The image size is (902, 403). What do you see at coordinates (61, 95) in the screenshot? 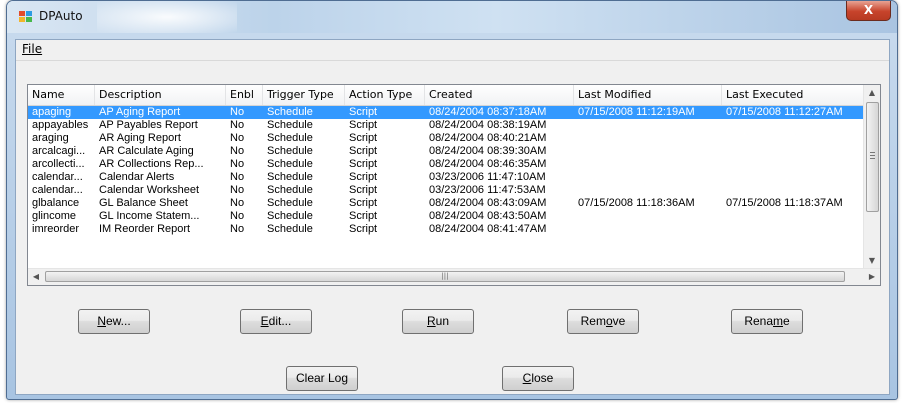
I see `column-header-name: Name` at bounding box center [61, 95].